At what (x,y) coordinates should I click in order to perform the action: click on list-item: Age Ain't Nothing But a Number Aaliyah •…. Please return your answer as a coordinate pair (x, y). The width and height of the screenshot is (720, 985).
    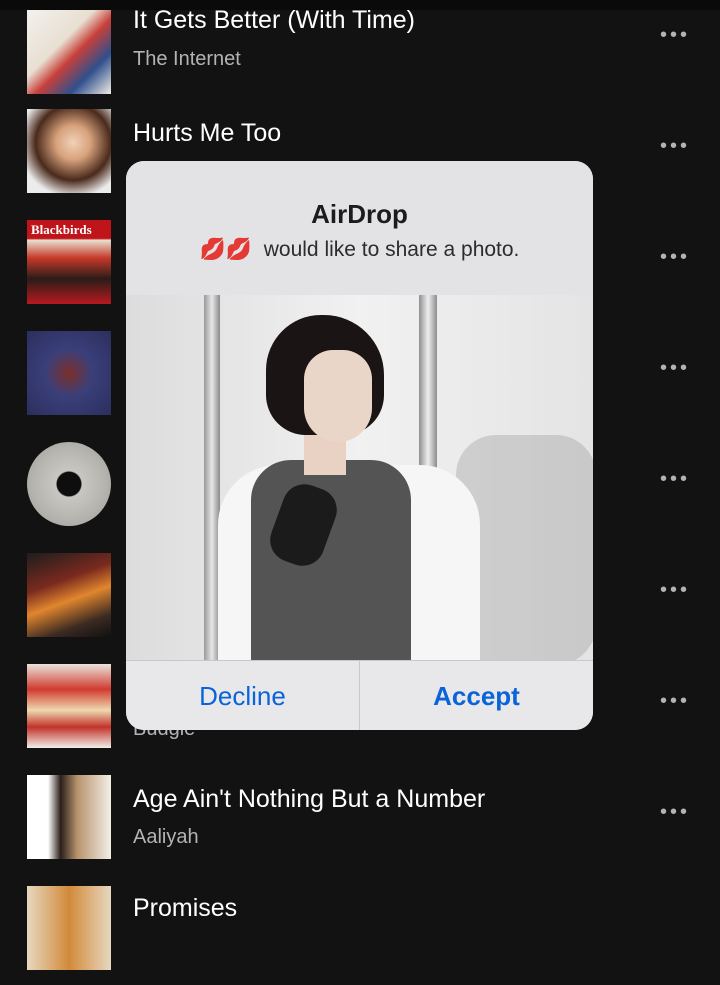
    Looking at the image, I should click on (360, 818).